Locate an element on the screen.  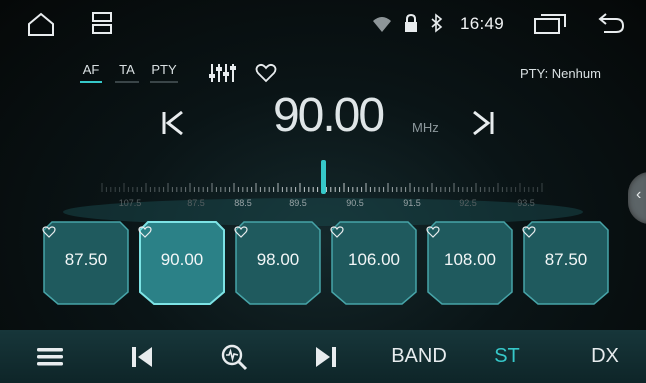
preset-3: 98.00 is located at coordinates (278, 263).